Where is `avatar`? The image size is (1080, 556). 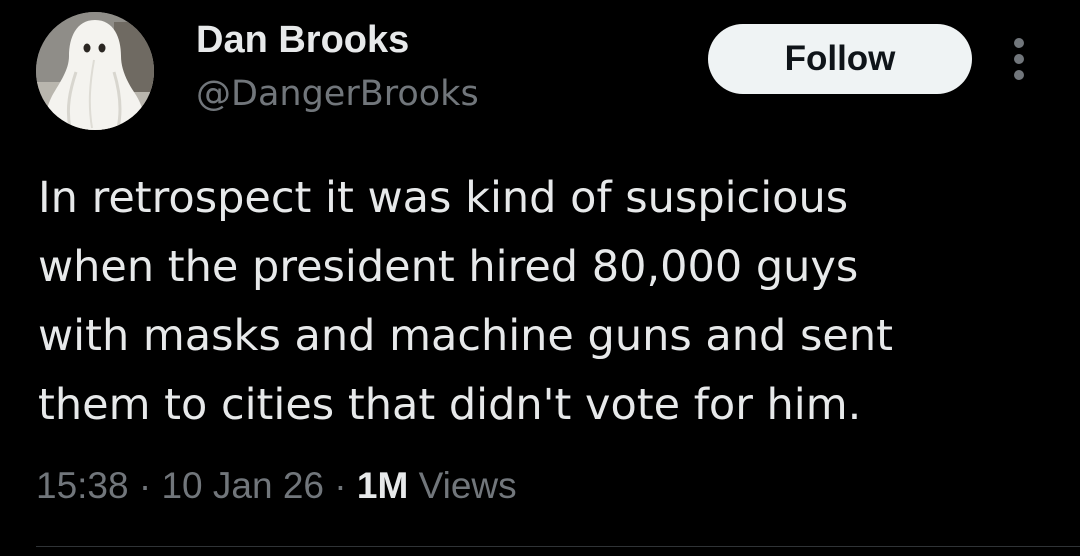 avatar is located at coordinates (95, 71).